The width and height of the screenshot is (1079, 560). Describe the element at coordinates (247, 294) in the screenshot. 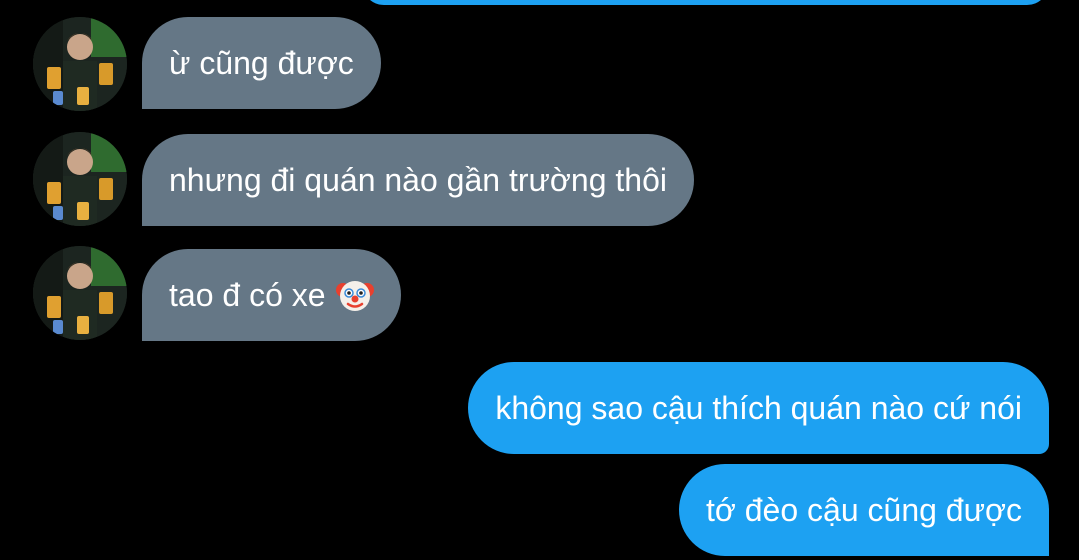

I see `message-text: tao đ có xe` at that location.